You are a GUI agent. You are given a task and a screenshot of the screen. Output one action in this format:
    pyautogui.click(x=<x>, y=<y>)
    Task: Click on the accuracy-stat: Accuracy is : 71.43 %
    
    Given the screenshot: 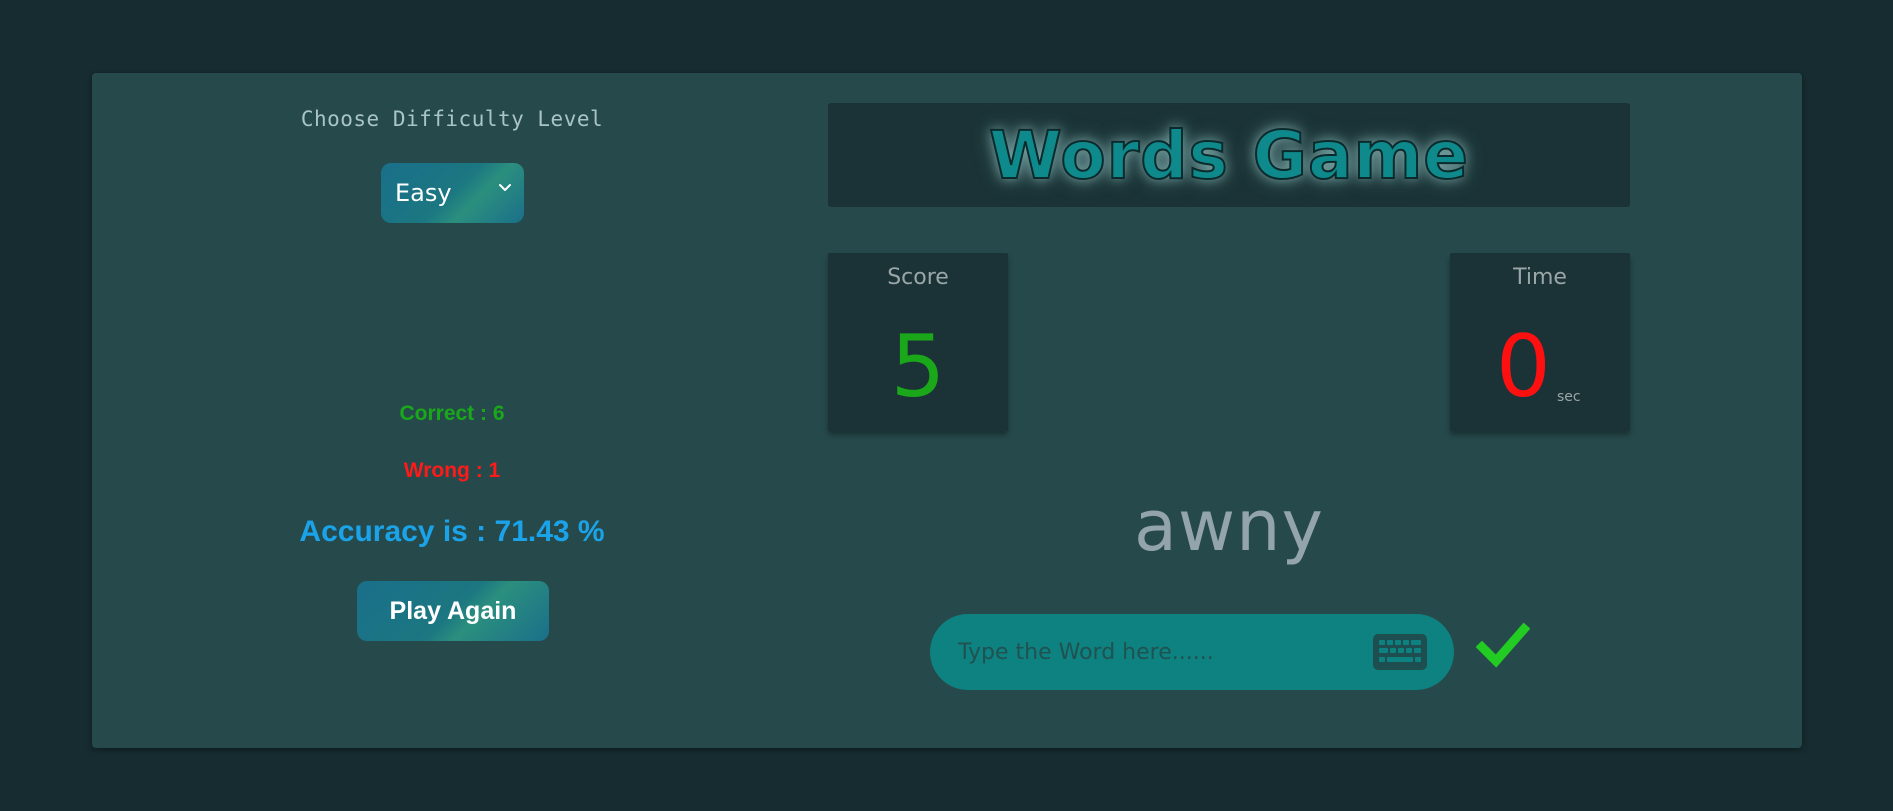 What is the action you would take?
    pyautogui.click(x=452, y=531)
    